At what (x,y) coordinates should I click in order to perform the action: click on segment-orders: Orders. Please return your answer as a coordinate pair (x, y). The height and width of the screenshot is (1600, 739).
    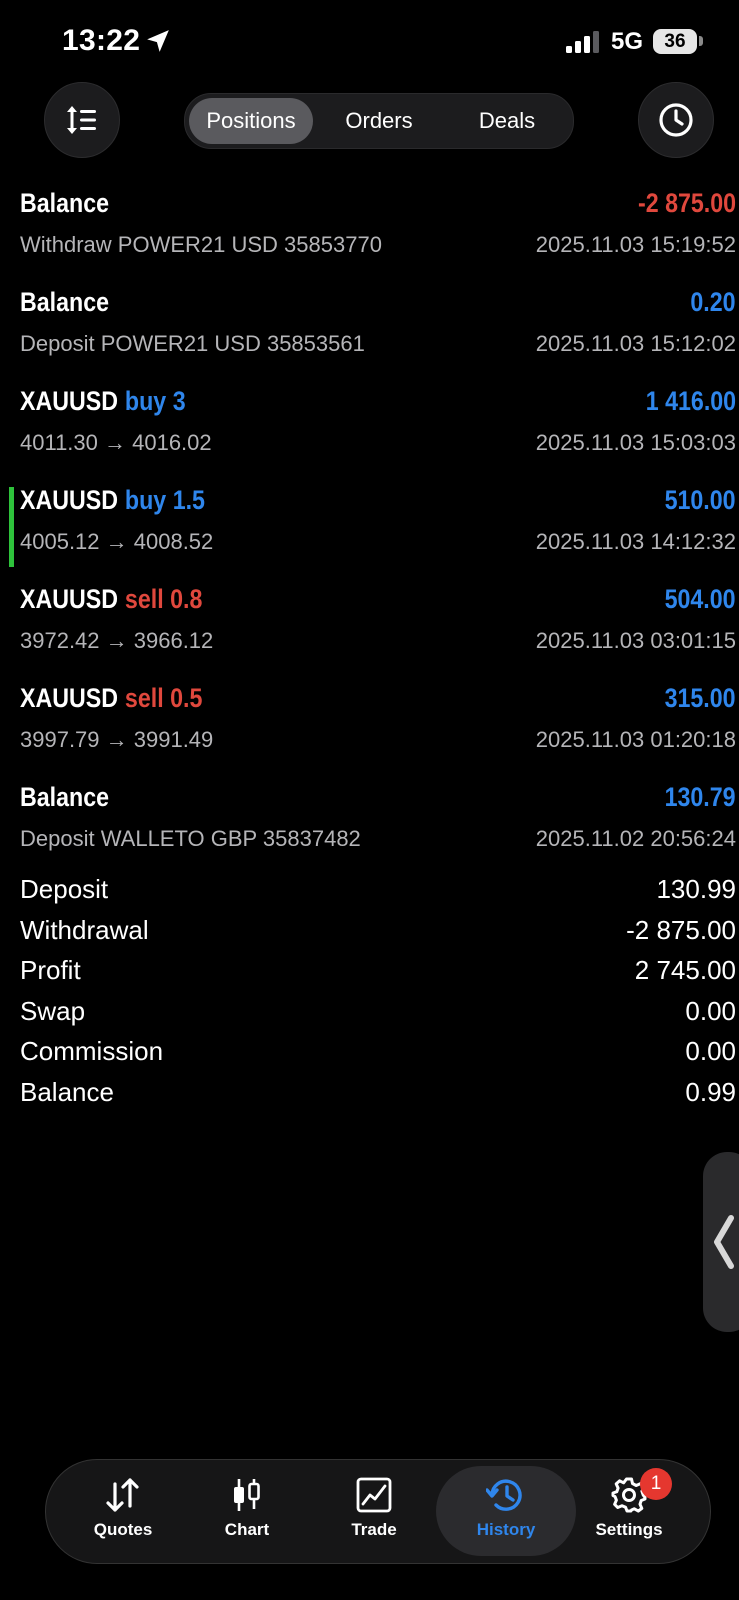
    Looking at the image, I should click on (379, 121).